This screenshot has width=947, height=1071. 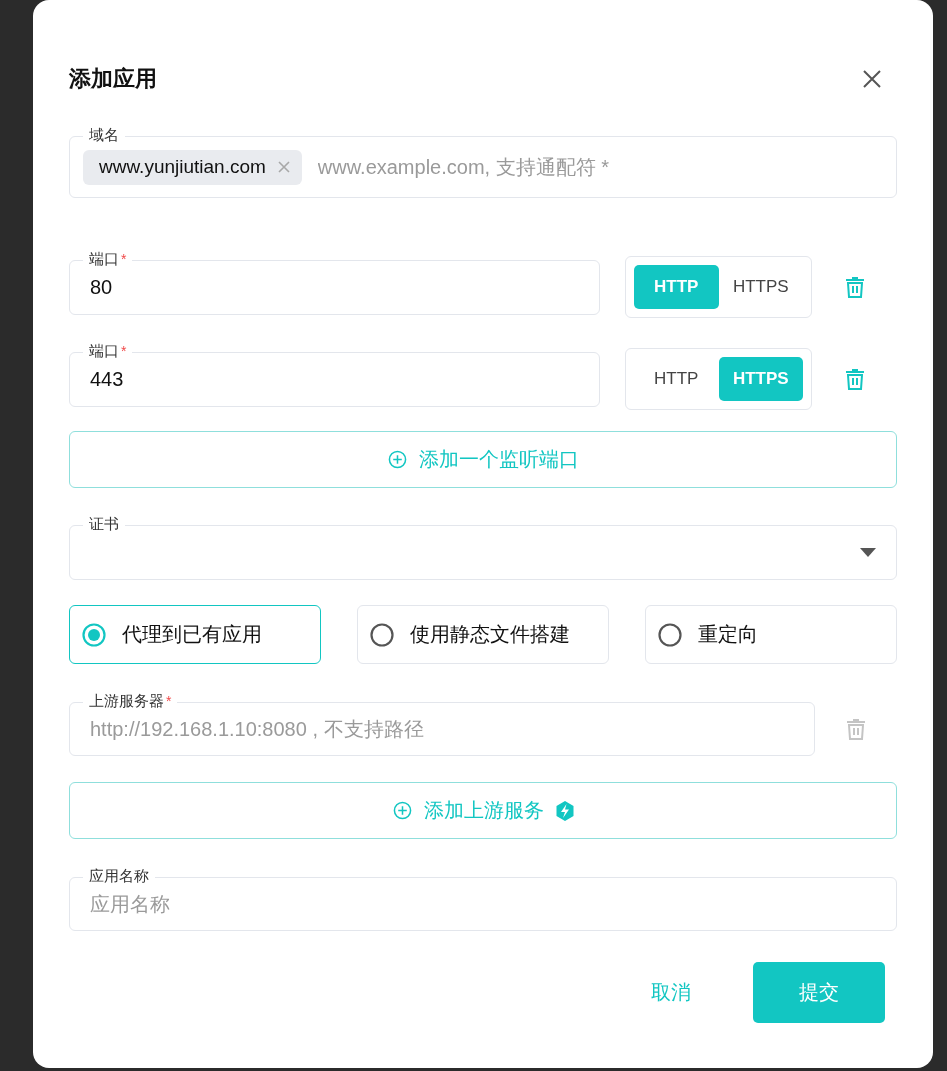 I want to click on protocol-option: HTTPS, so click(x=760, y=287).